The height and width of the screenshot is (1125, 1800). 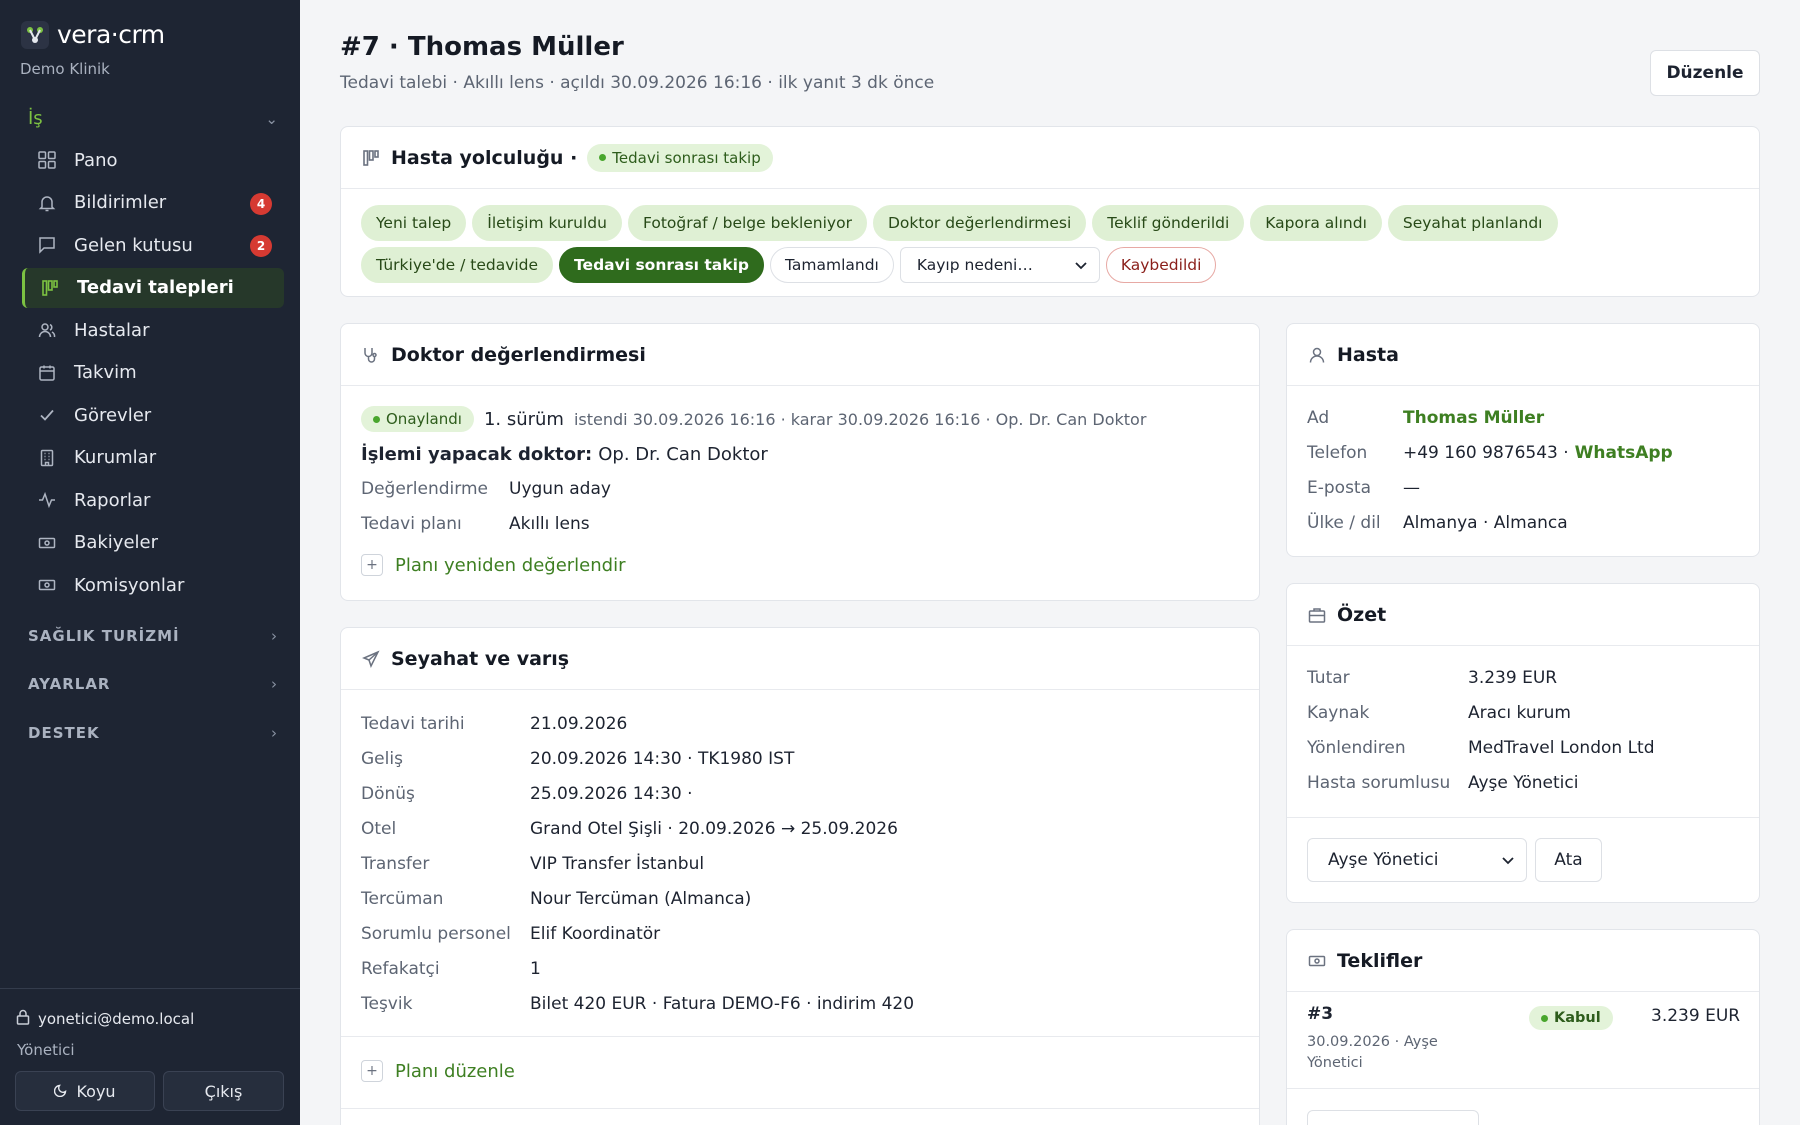 What do you see at coordinates (579, 724) in the screenshot?
I see `travel-row-value: 21.09.2026` at bounding box center [579, 724].